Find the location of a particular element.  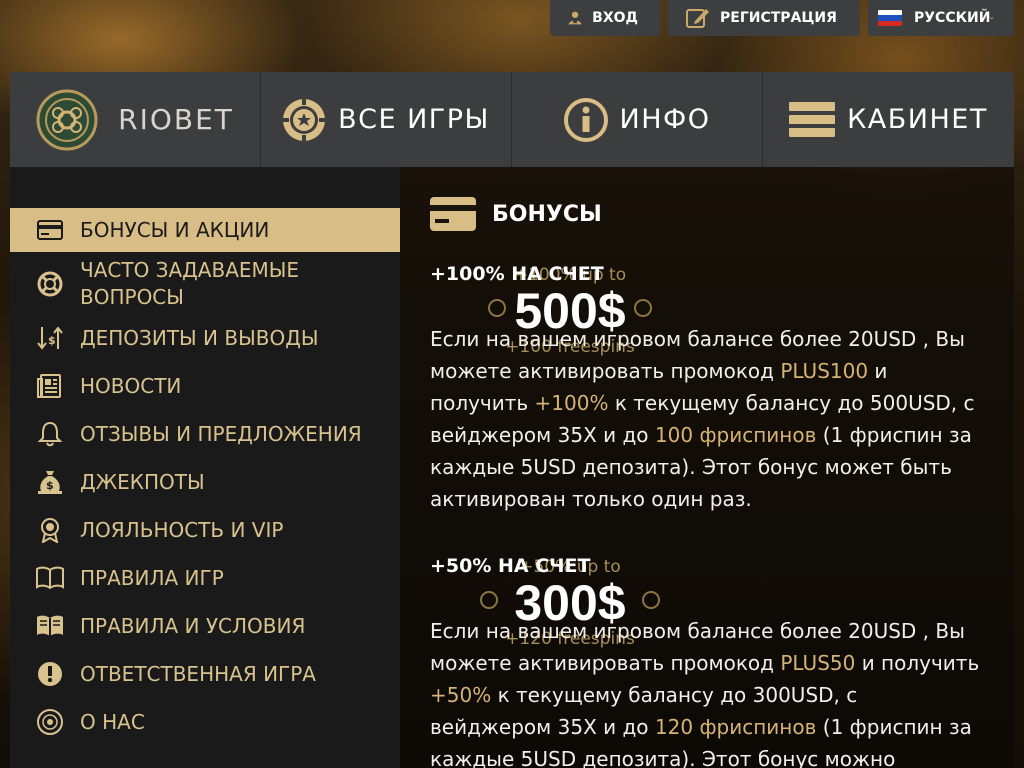

top-bar: ВХОД РЕГИСТРАЦИЯ РУССКИЙ is located at coordinates (787, 18).